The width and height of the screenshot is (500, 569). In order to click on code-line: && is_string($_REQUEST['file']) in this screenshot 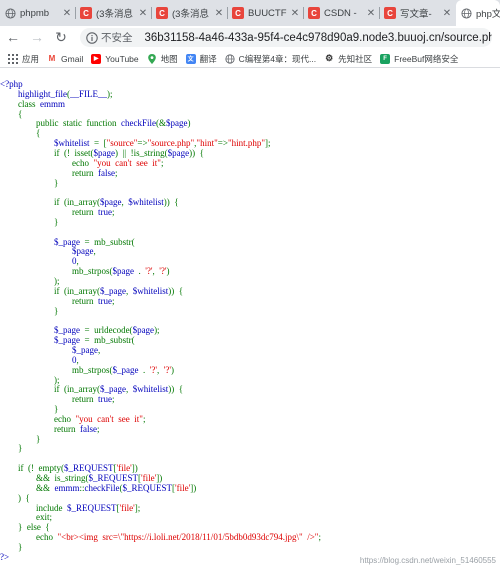, I will do `click(81, 478)`.